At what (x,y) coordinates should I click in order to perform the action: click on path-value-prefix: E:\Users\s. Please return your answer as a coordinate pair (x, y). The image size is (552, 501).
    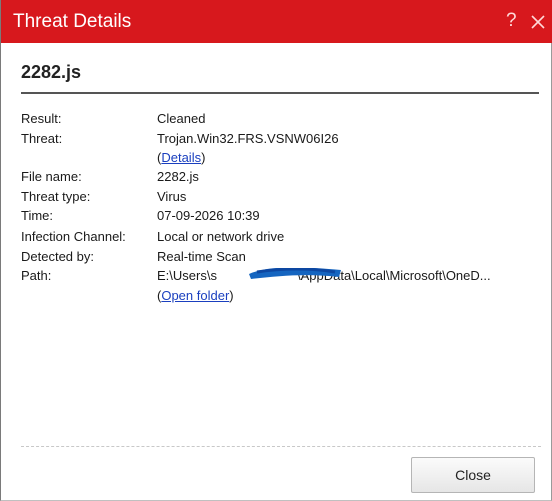
    Looking at the image, I should click on (187, 275).